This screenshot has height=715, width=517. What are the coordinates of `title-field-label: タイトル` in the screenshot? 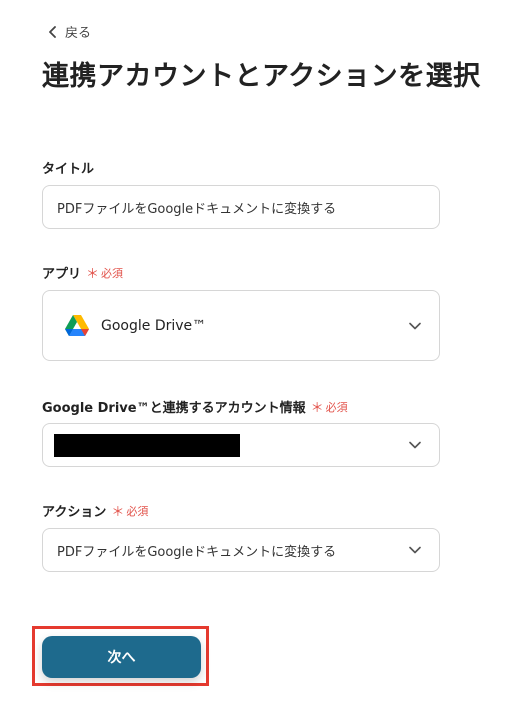 It's located at (68, 167).